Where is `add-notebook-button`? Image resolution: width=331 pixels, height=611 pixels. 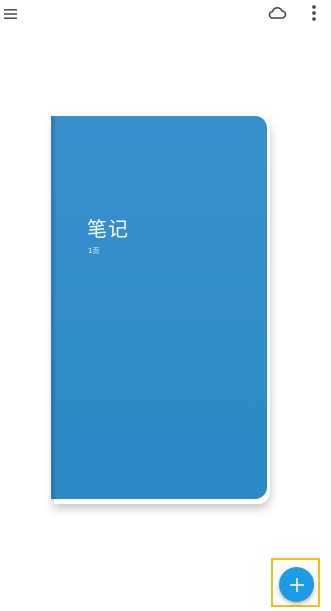
add-notebook-button is located at coordinates (296, 584).